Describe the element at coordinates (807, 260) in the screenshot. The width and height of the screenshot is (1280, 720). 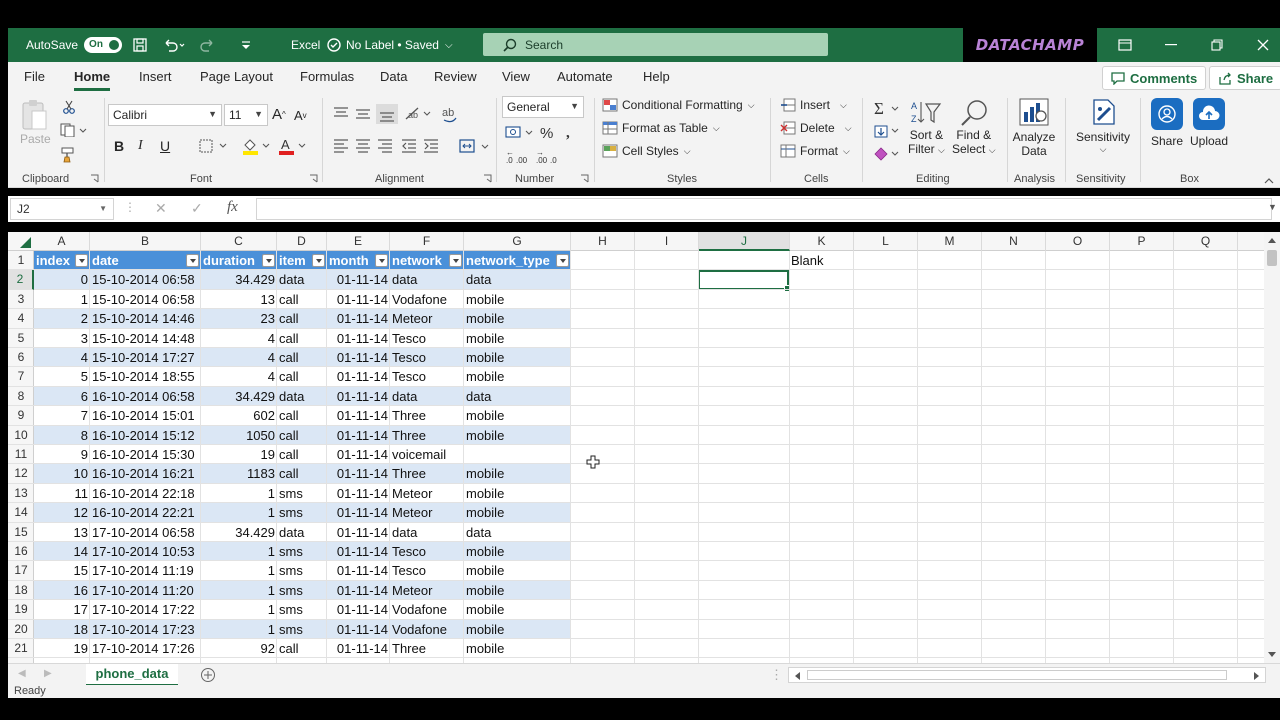
I see `cell-k1: Blank` at that location.